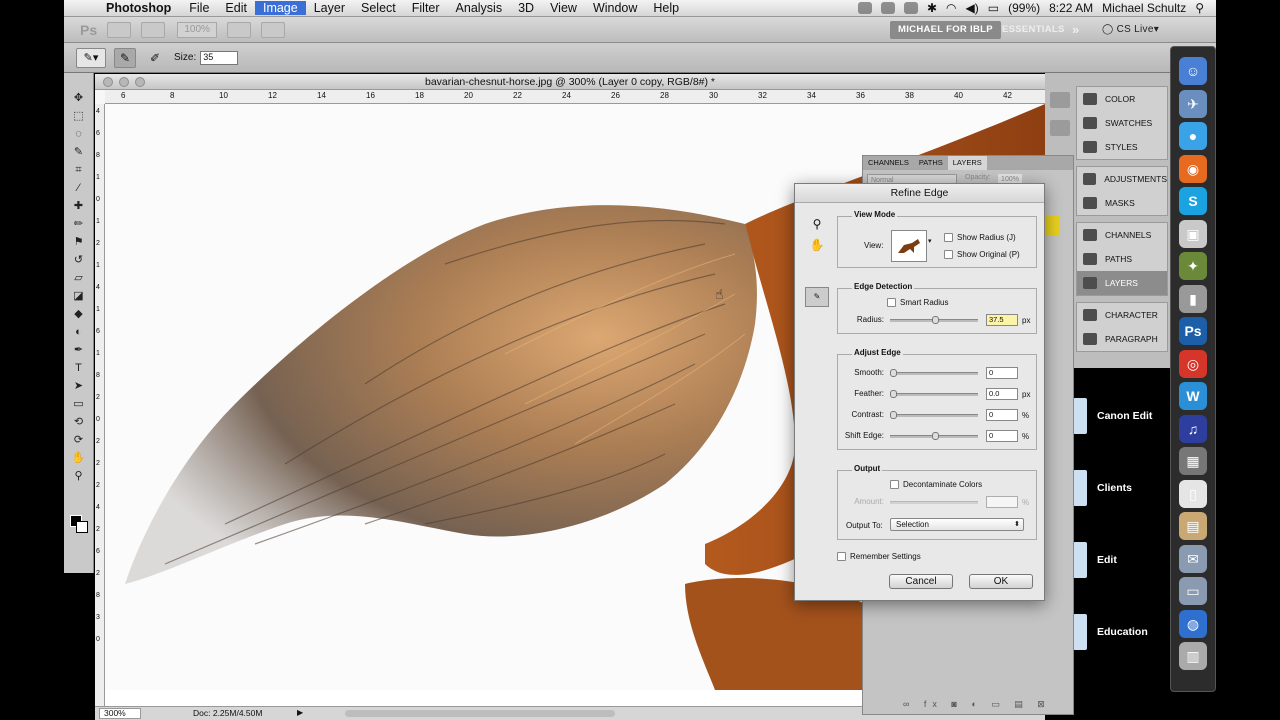 This screenshot has width=1280, height=720. What do you see at coordinates (280, 8) in the screenshot?
I see `menu-image: Image` at bounding box center [280, 8].